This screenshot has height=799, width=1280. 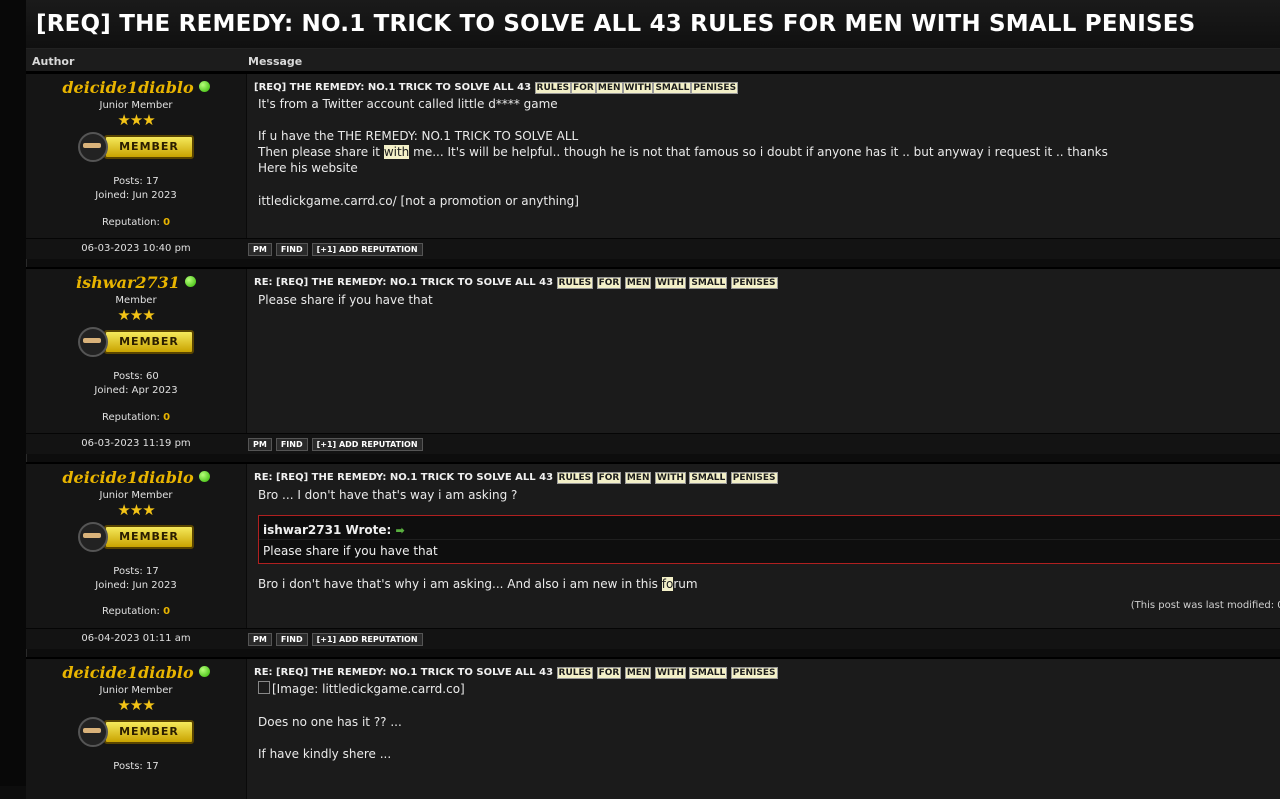 What do you see at coordinates (13, 393) in the screenshot?
I see `left-edge` at bounding box center [13, 393].